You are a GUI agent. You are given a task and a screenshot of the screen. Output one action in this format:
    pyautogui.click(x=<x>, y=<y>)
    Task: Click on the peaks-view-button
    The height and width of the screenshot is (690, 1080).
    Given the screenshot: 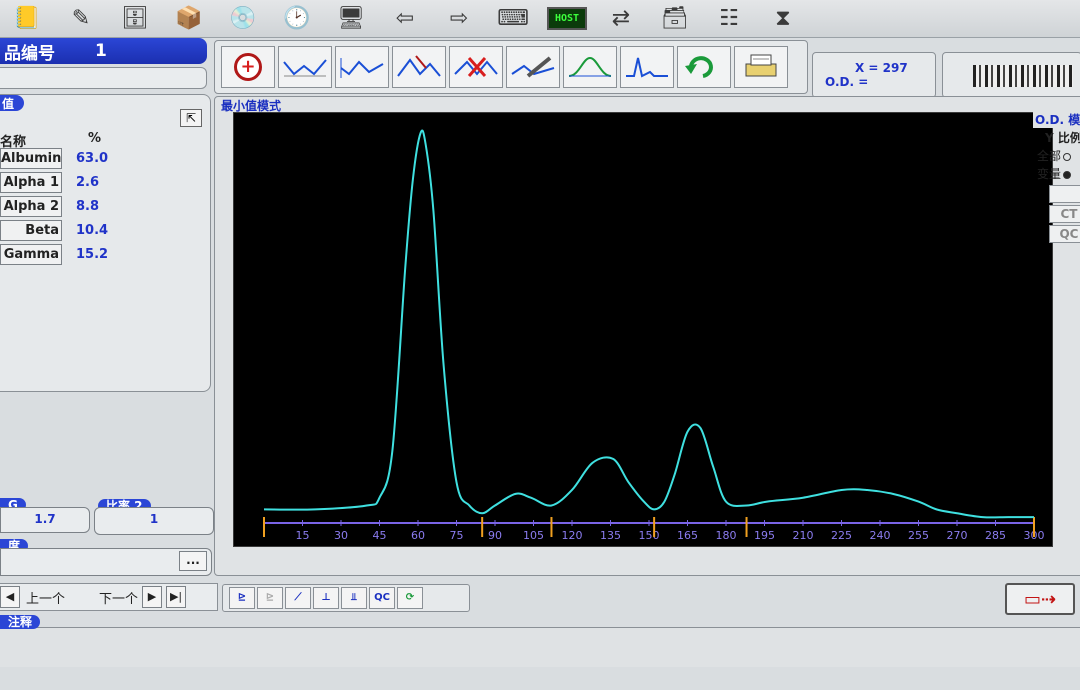 What is the action you would take?
    pyautogui.click(x=647, y=67)
    